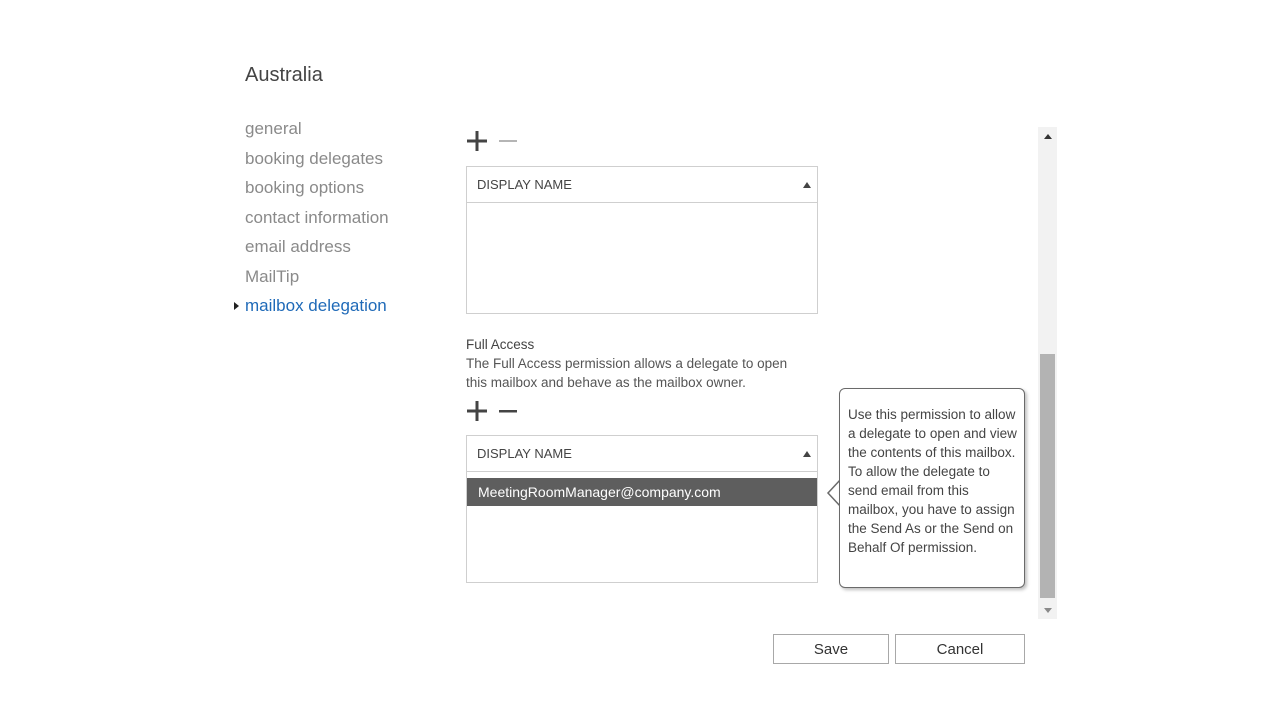 This screenshot has height=720, width=1280. Describe the element at coordinates (500, 344) in the screenshot. I see `section-title: Full Access` at that location.